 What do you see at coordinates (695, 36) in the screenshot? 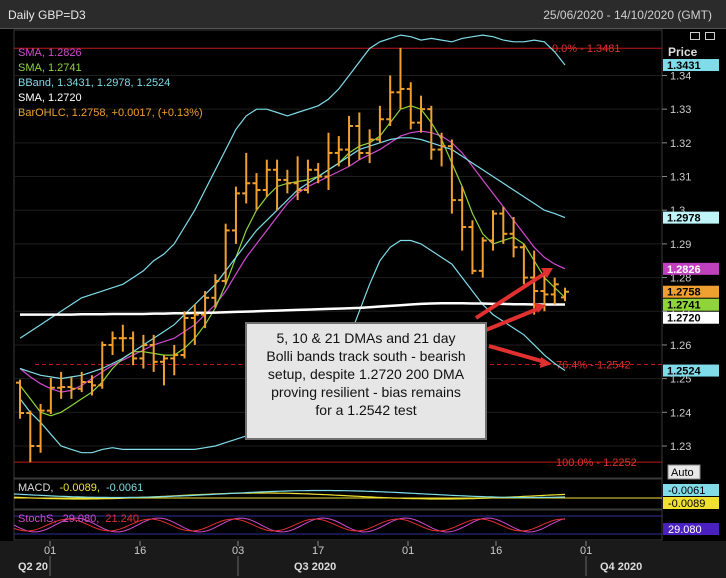
I see `restore-icon` at bounding box center [695, 36].